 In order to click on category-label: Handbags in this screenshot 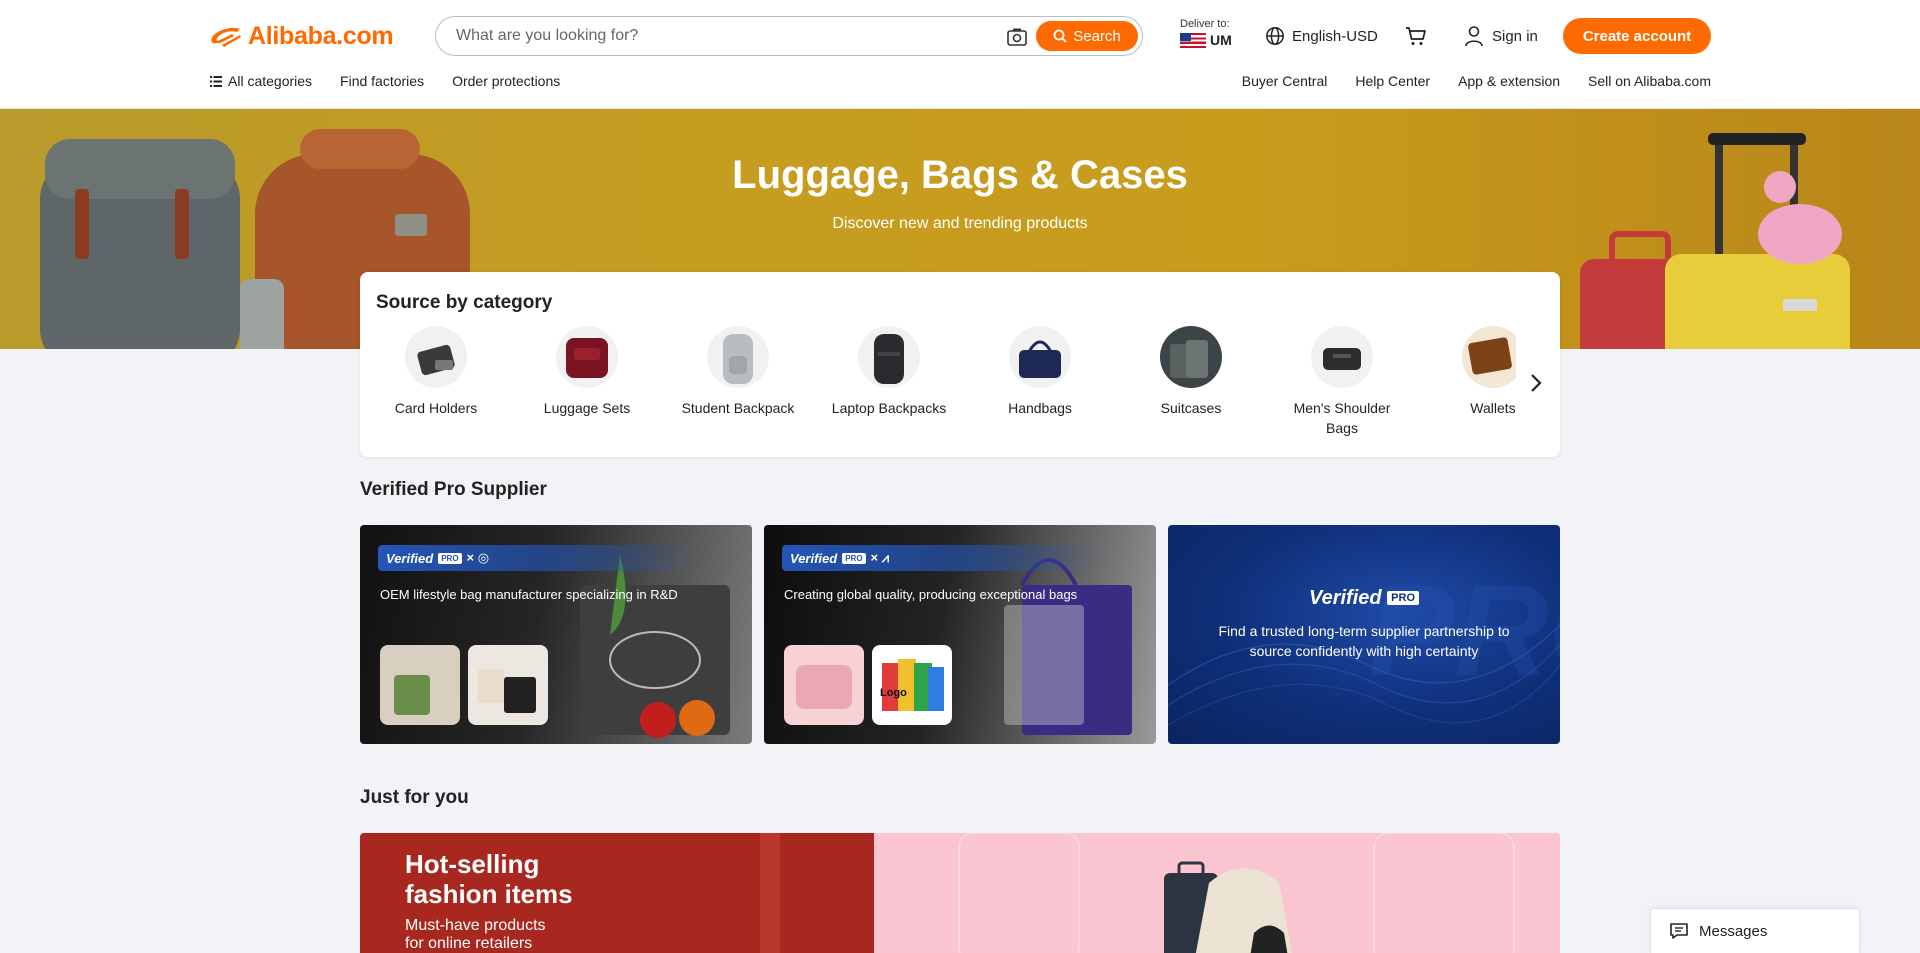, I will do `click(1040, 408)`.